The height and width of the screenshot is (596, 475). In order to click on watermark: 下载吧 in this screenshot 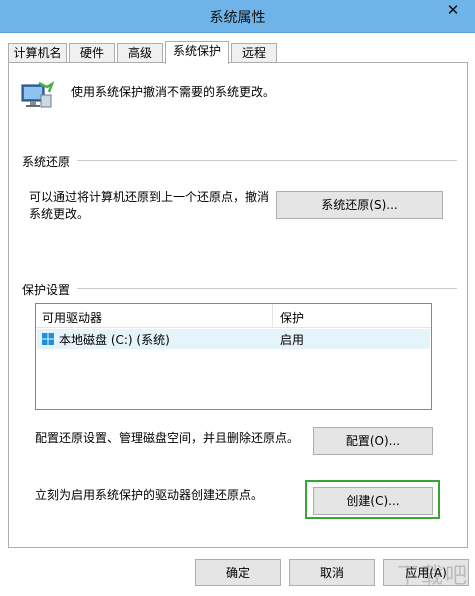, I will do `click(432, 576)`.